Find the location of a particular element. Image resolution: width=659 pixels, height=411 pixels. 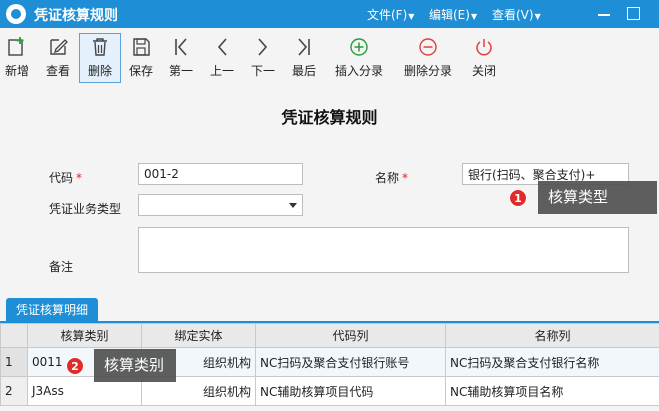

menu-edit: 编辑(E)▼ is located at coordinates (453, 14).